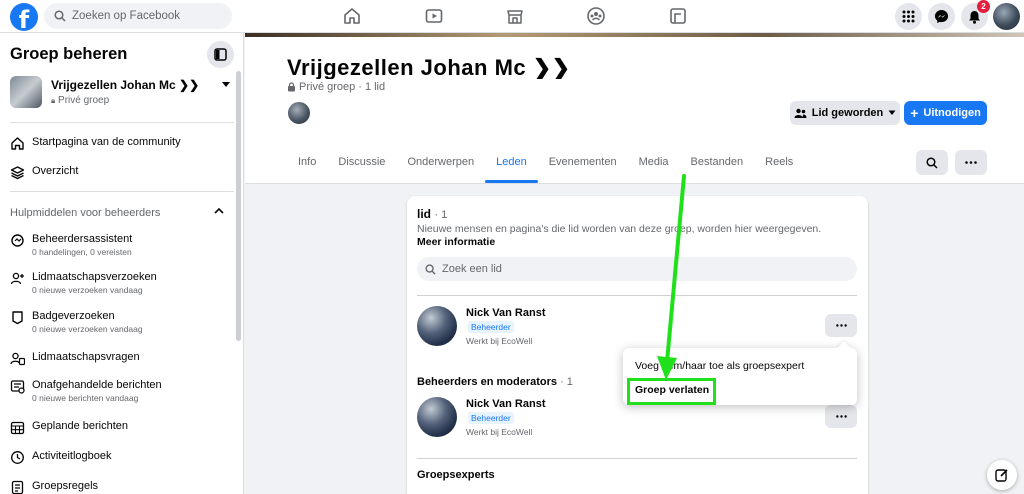 This screenshot has width=1024, height=494. What do you see at coordinates (952, 113) in the screenshot?
I see `invite-button-label: Uitnodigen` at bounding box center [952, 113].